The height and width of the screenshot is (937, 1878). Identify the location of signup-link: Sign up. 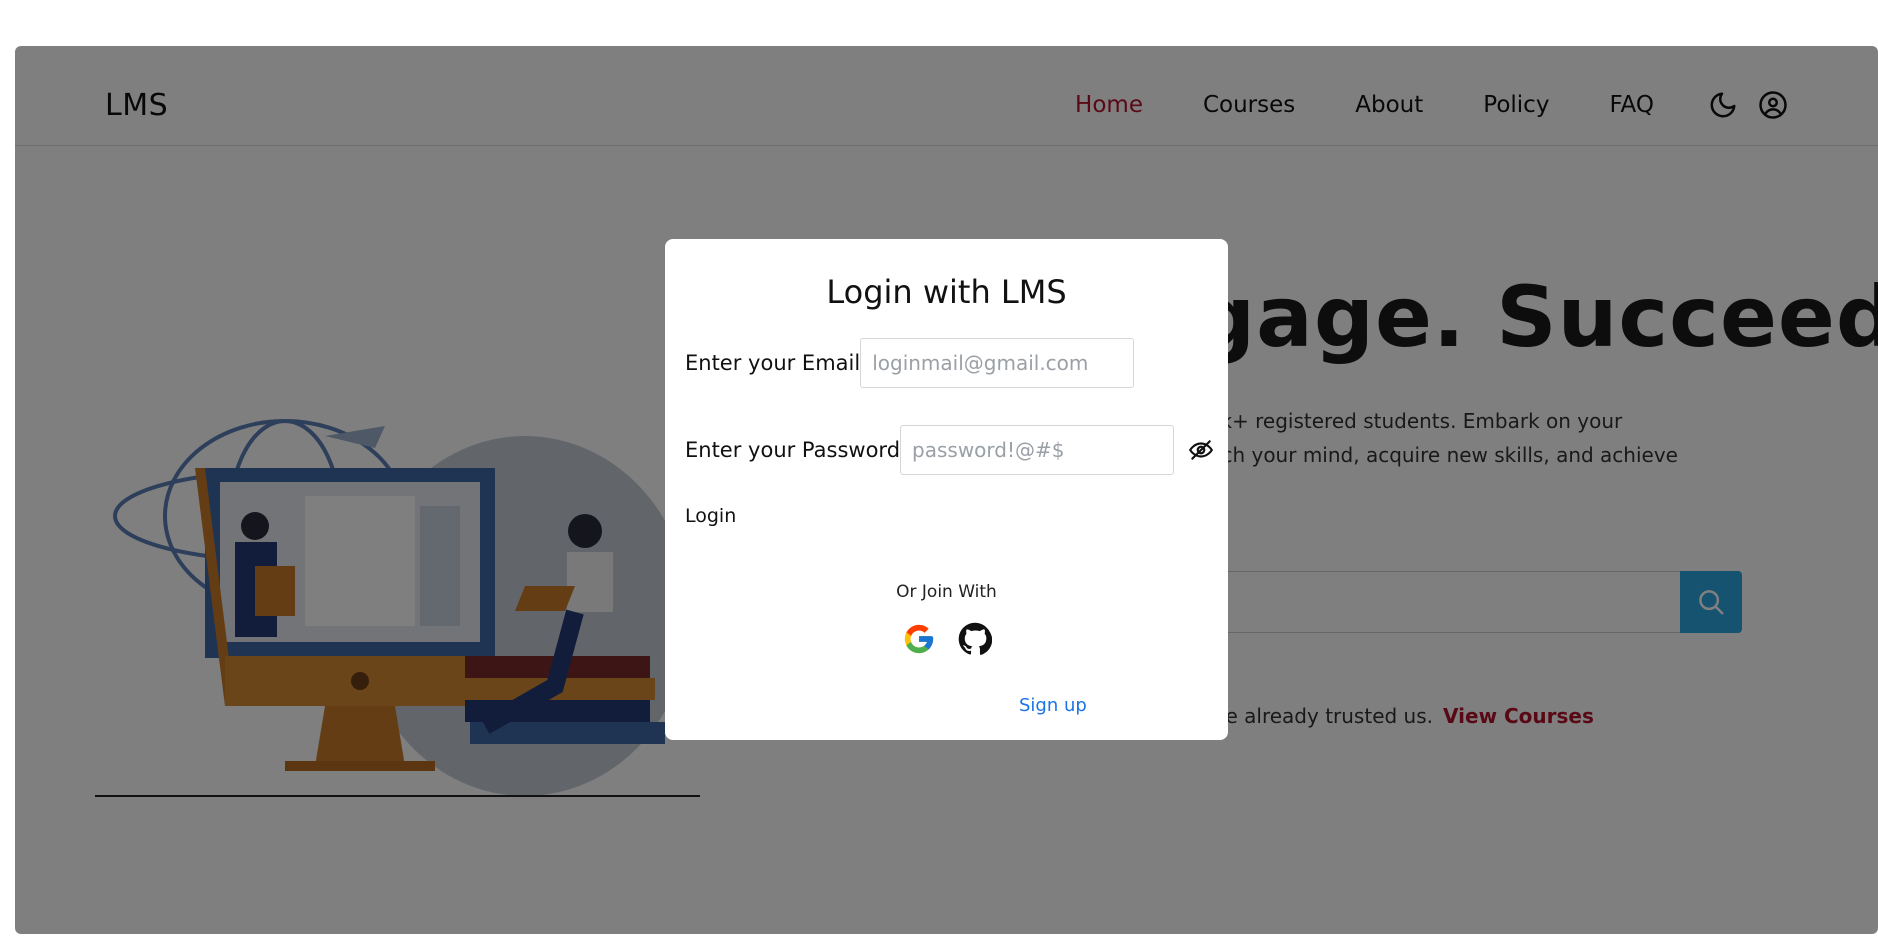
(1053, 705).